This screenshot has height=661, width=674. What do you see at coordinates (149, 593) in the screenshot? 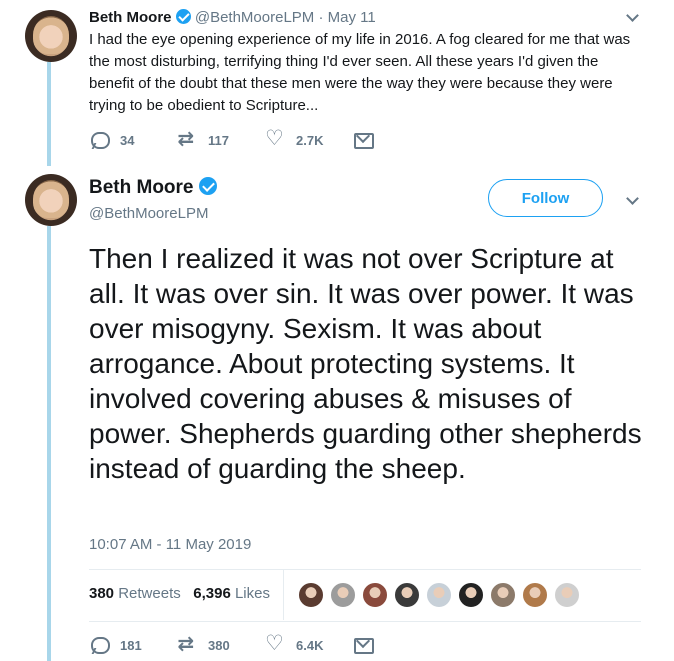
I see `retweet-label: Retweets` at bounding box center [149, 593].